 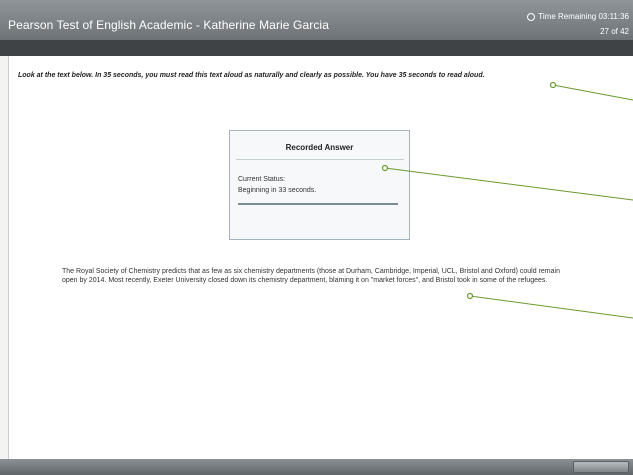 I want to click on recorder-title: Recorded Answer, so click(x=319, y=147).